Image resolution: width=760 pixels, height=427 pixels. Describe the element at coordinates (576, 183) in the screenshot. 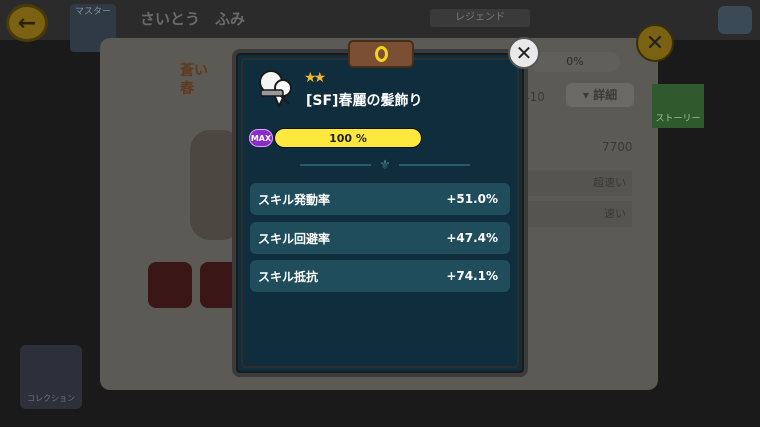

I see `speed-very-fast: 超速い` at that location.